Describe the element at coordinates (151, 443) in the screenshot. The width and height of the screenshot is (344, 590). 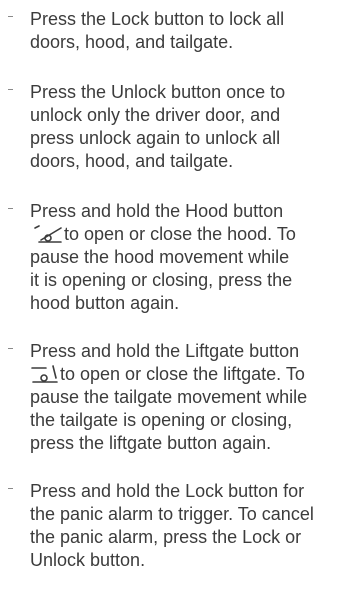
I see `text-line: press the liftgate button again.` at that location.